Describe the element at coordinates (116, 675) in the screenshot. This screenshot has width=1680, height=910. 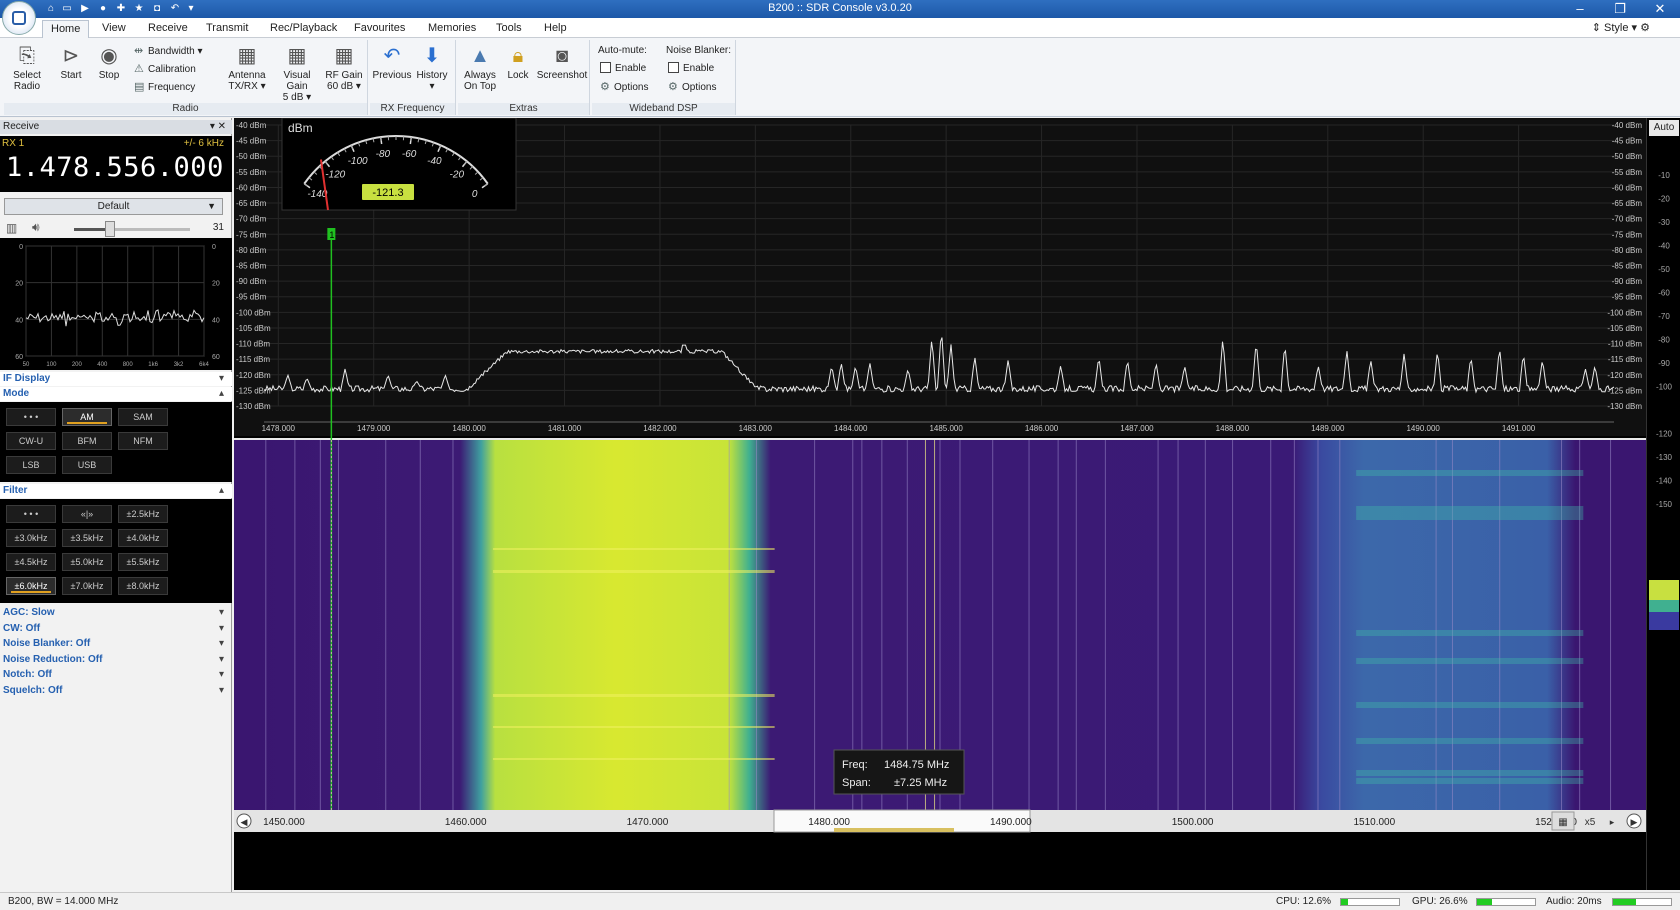
I see `dsp-section-4: Notch: Off ▾` at that location.